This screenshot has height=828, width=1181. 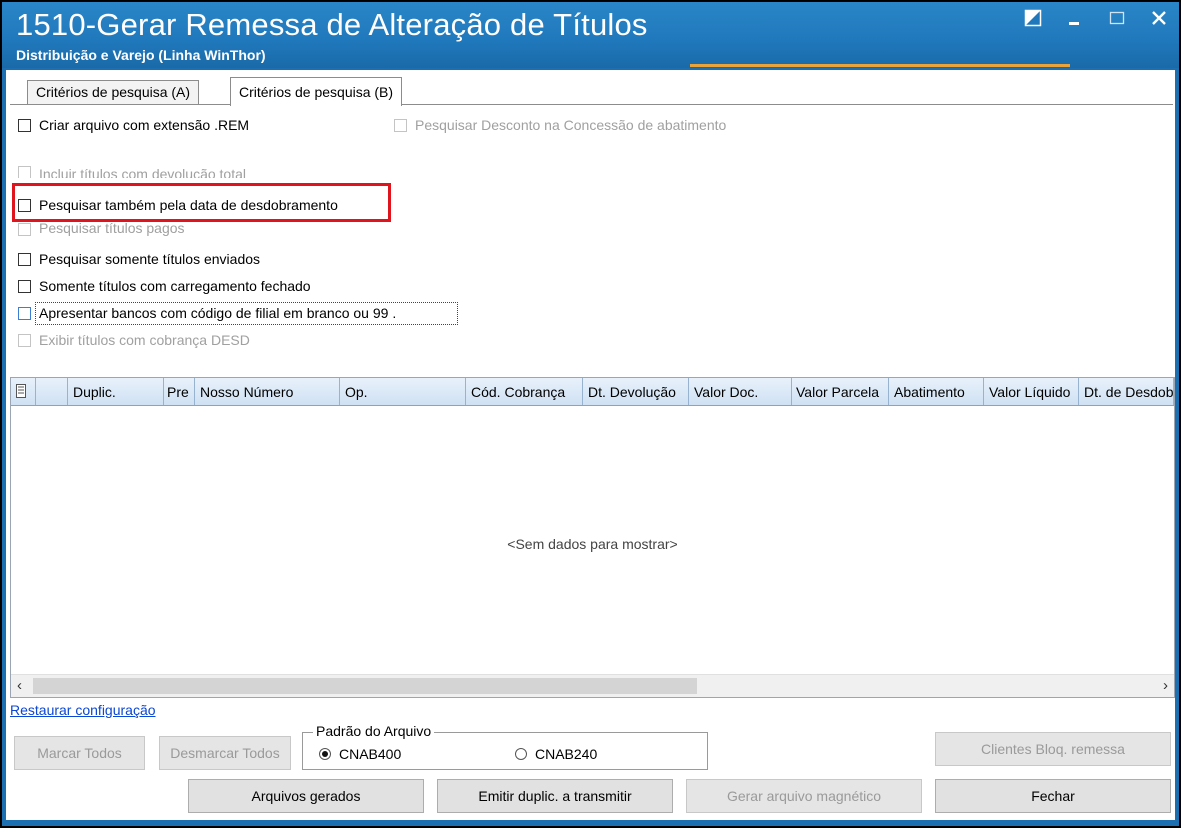 What do you see at coordinates (880, 65) in the screenshot?
I see `accent-line` at bounding box center [880, 65].